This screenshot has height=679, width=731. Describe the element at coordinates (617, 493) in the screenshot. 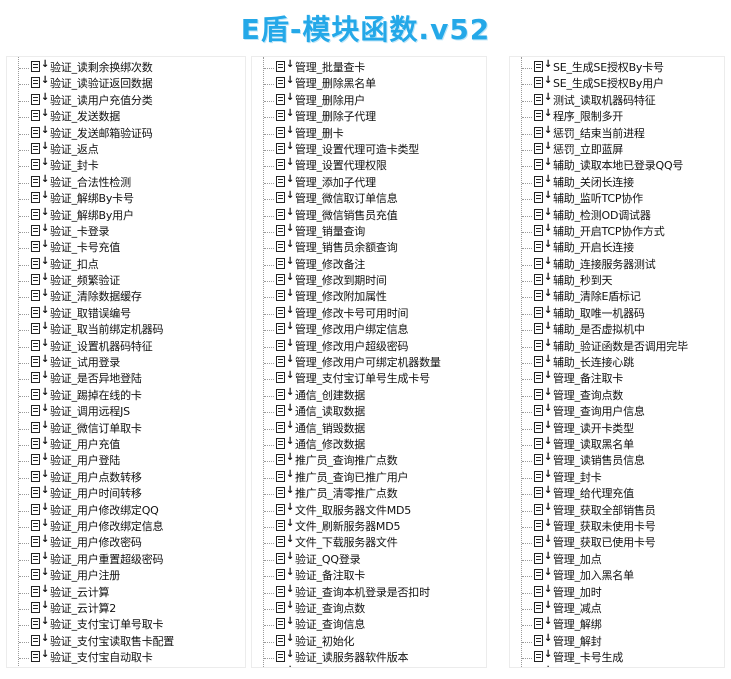

I see `tree-item: ↓ 管理_给代理充值` at that location.